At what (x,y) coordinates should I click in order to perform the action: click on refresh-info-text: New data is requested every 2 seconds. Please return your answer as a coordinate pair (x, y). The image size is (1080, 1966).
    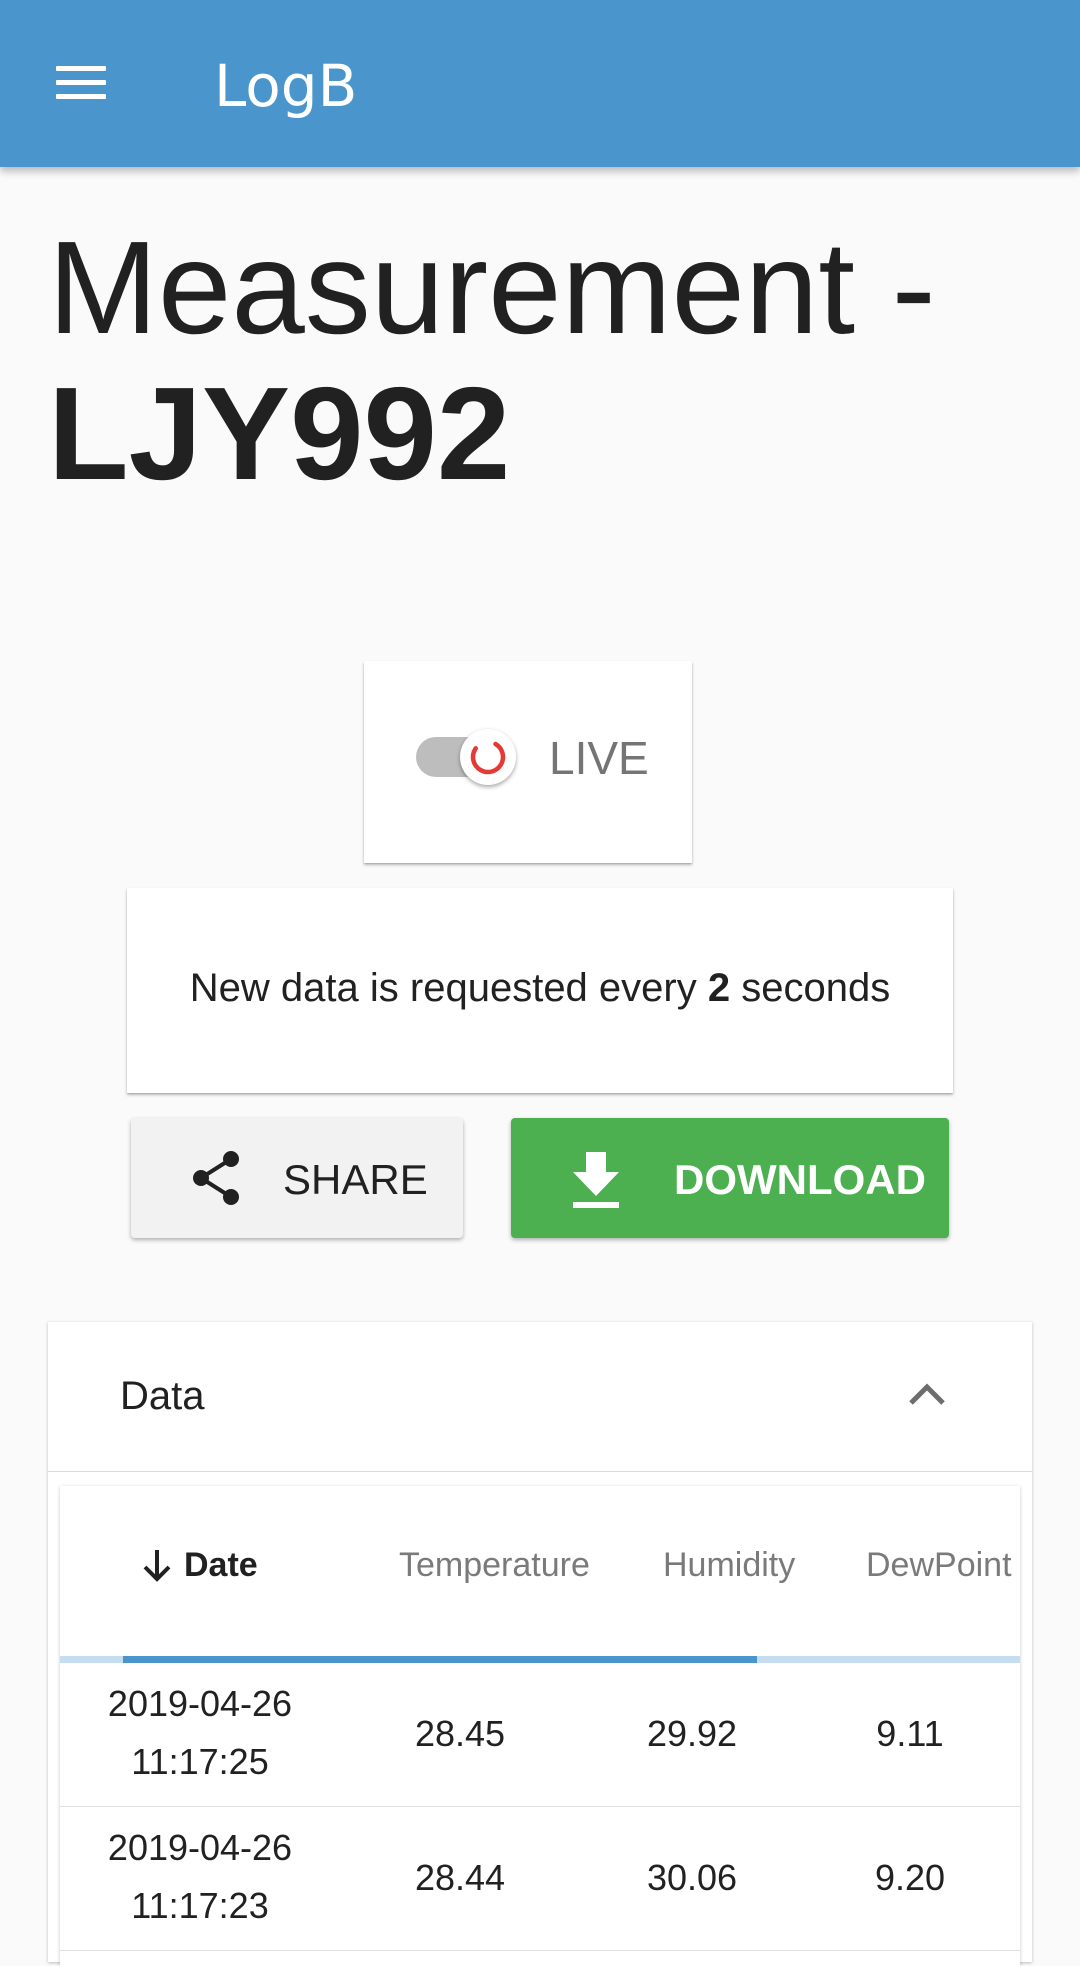
    Looking at the image, I should click on (540, 988).